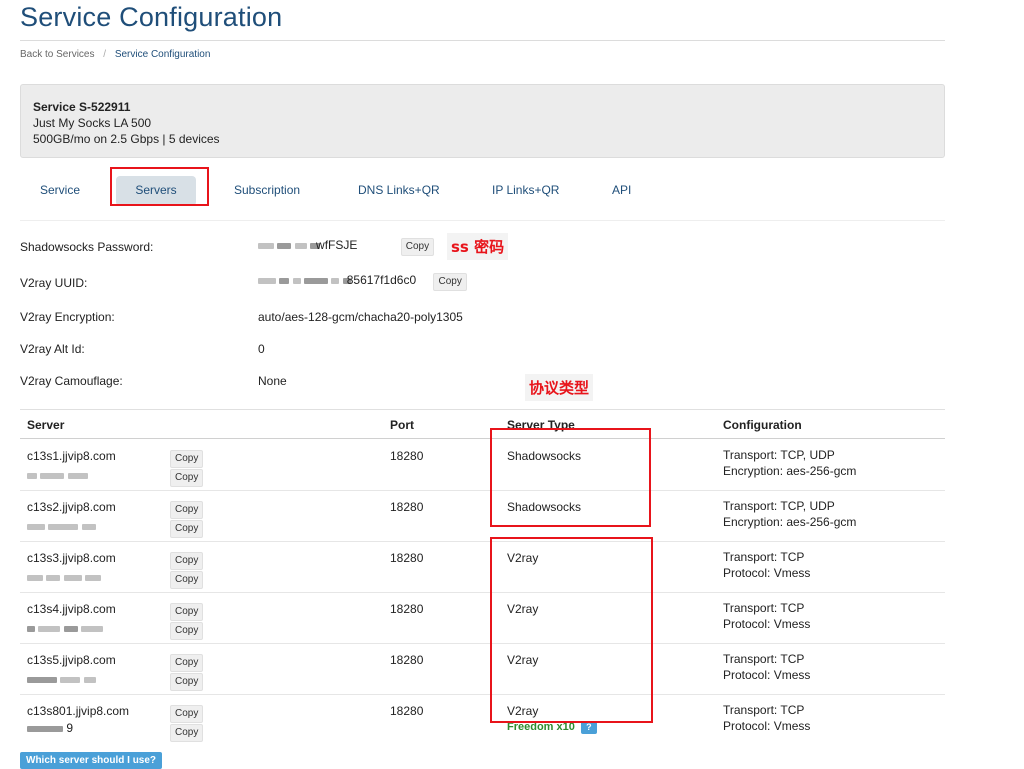  What do you see at coordinates (91, 760) in the screenshot?
I see `which-server-button: Which server should I use?` at bounding box center [91, 760].